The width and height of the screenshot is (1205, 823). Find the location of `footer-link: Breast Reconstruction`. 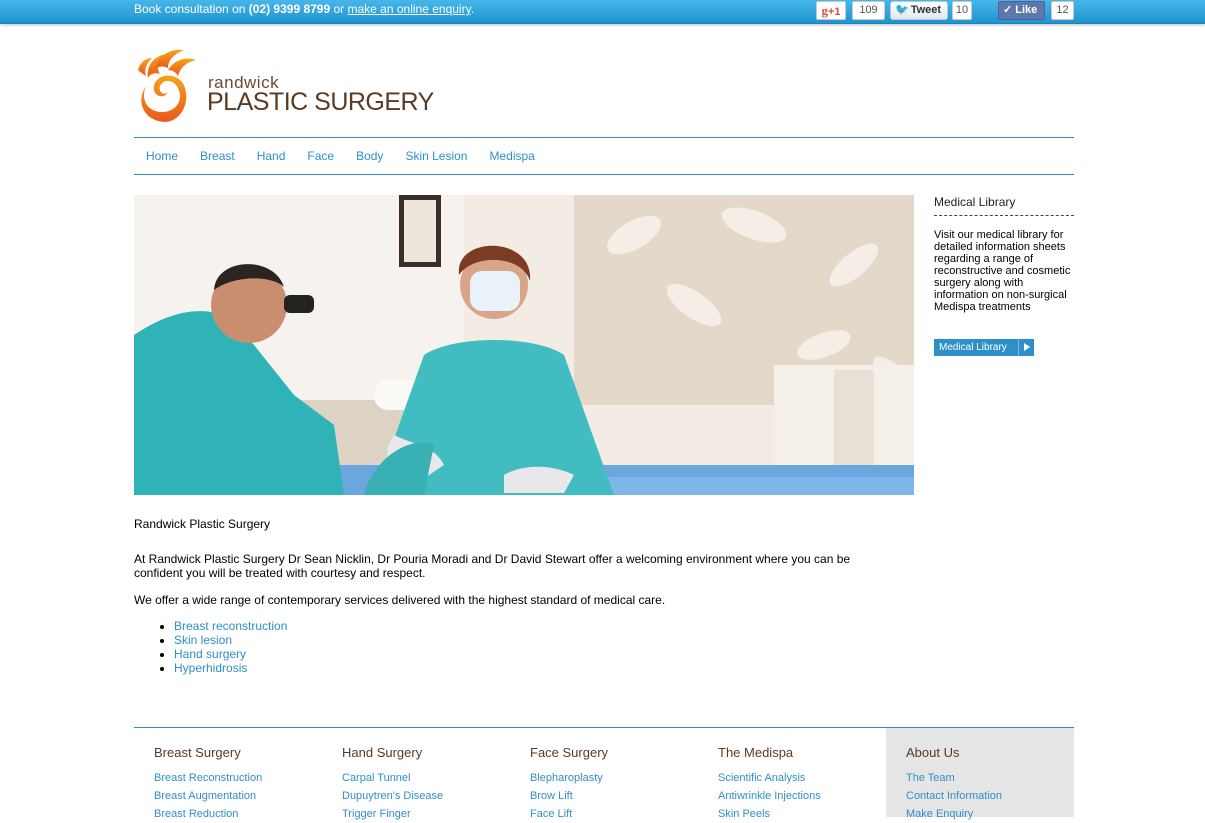

footer-link: Breast Reconstruction is located at coordinates (238, 778).